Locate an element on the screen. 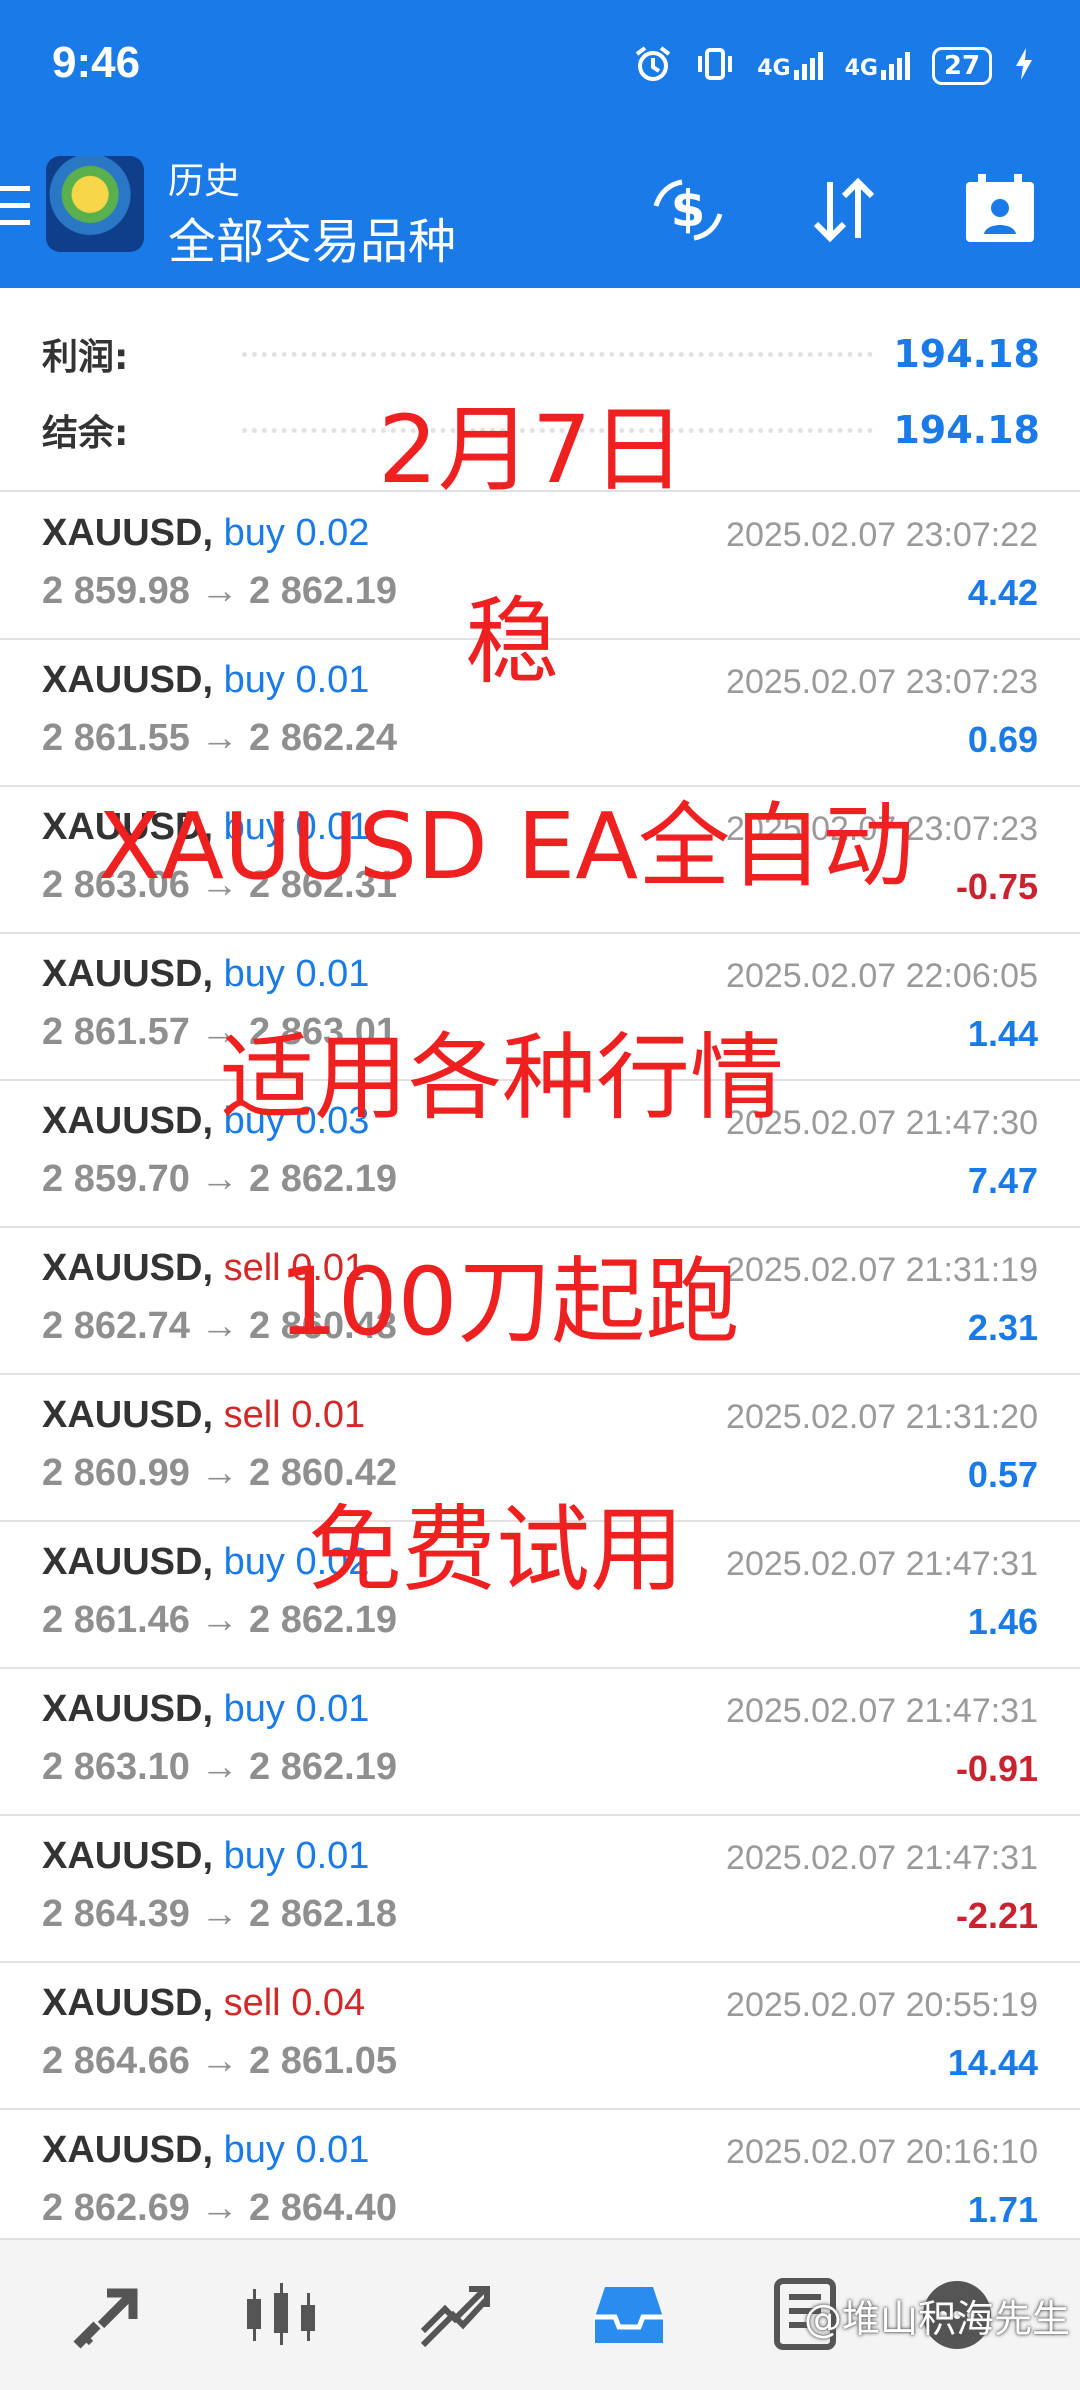  dotted-leader is located at coordinates (558, 354).